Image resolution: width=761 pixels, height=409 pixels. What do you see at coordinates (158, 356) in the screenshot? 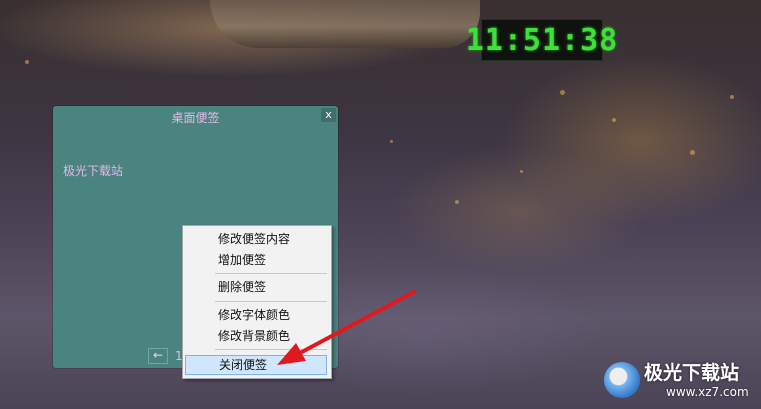
I see `previous-note-button: ←` at bounding box center [158, 356].